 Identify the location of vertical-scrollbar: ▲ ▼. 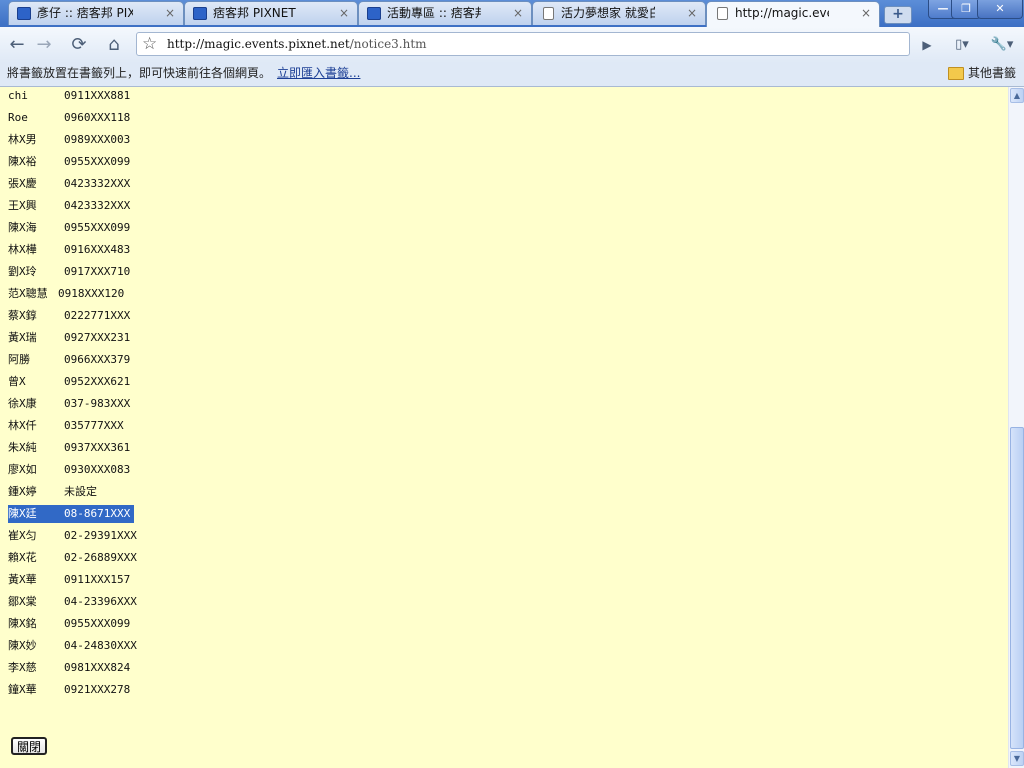
(1016, 427).